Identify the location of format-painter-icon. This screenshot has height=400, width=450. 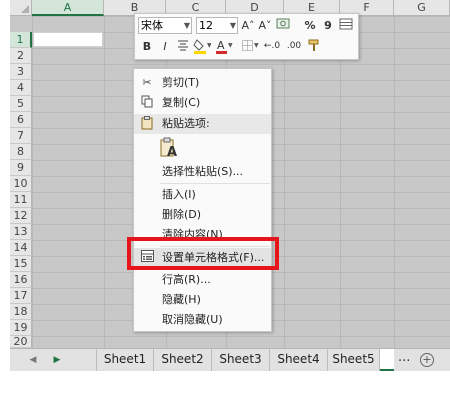
(314, 46).